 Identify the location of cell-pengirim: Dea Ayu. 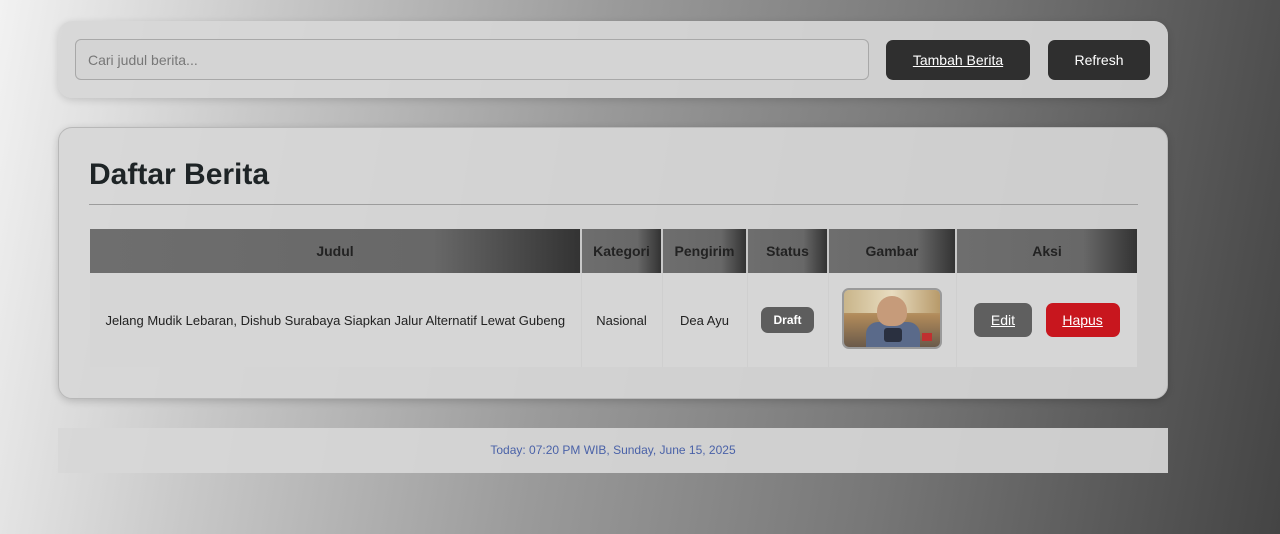
(705, 320).